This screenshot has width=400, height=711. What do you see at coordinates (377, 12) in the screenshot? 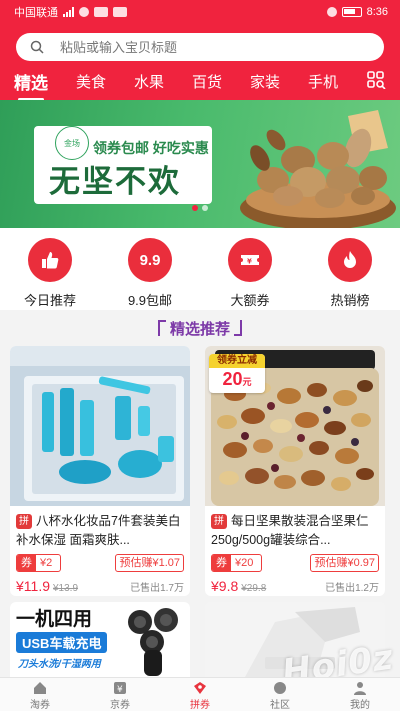
I see `clock: 8:36` at bounding box center [377, 12].